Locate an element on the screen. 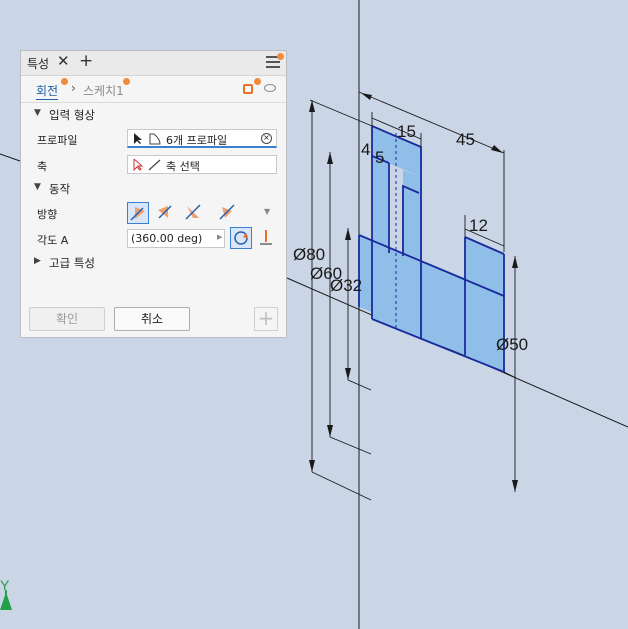  horizontal-axis-line-left is located at coordinates (10, 157).